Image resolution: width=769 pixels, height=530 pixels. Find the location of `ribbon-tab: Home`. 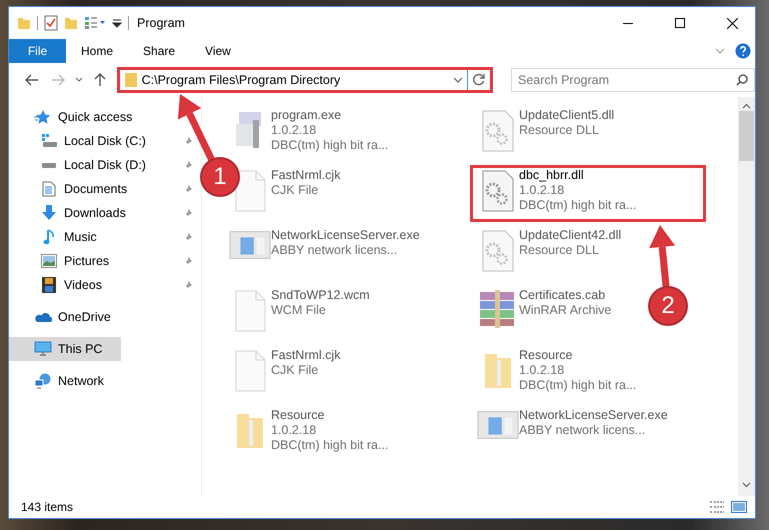

ribbon-tab: Home is located at coordinates (97, 51).